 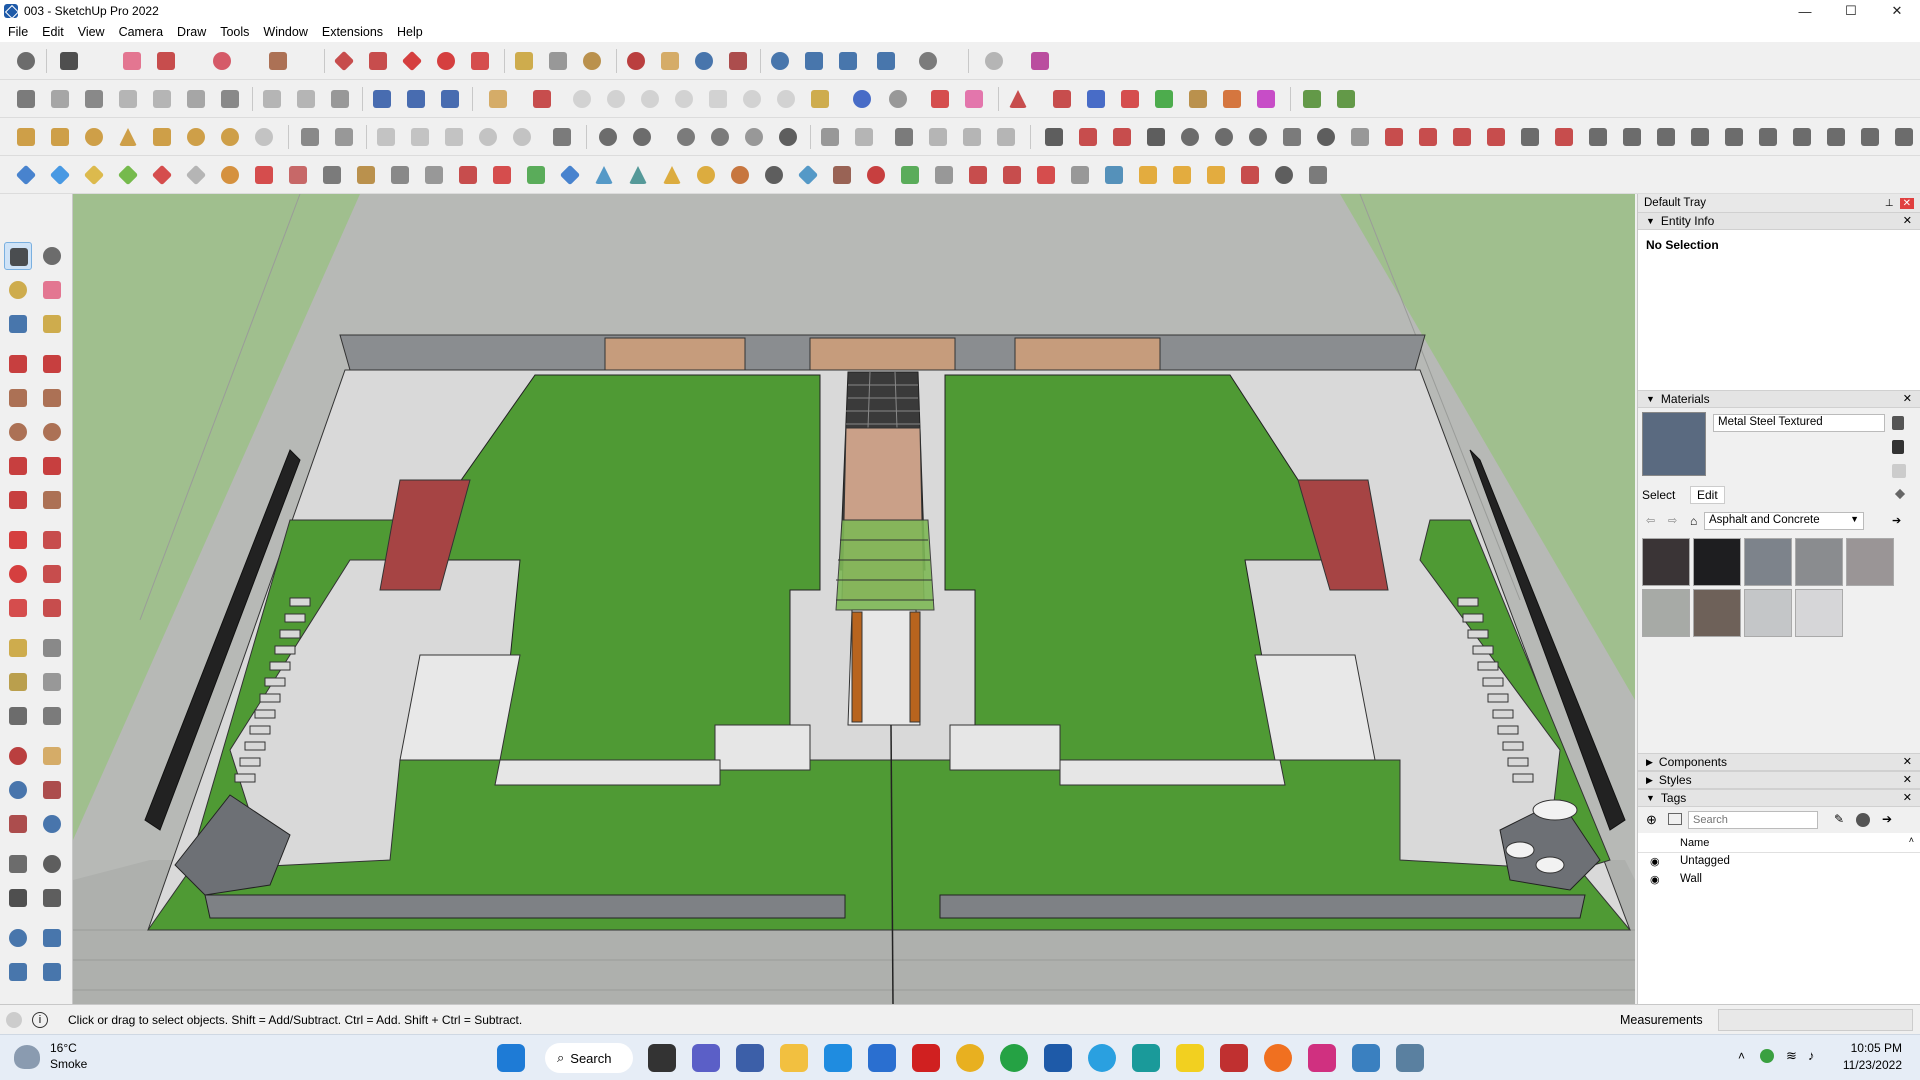 What do you see at coordinates (1040, 61) in the screenshot?
I see `section-plane-icon` at bounding box center [1040, 61].